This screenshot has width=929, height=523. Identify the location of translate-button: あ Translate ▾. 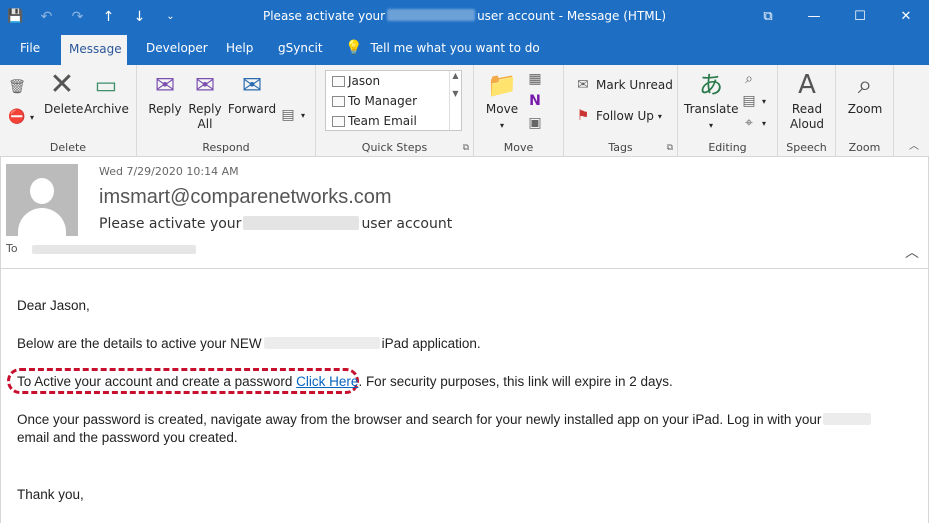
(711, 102).